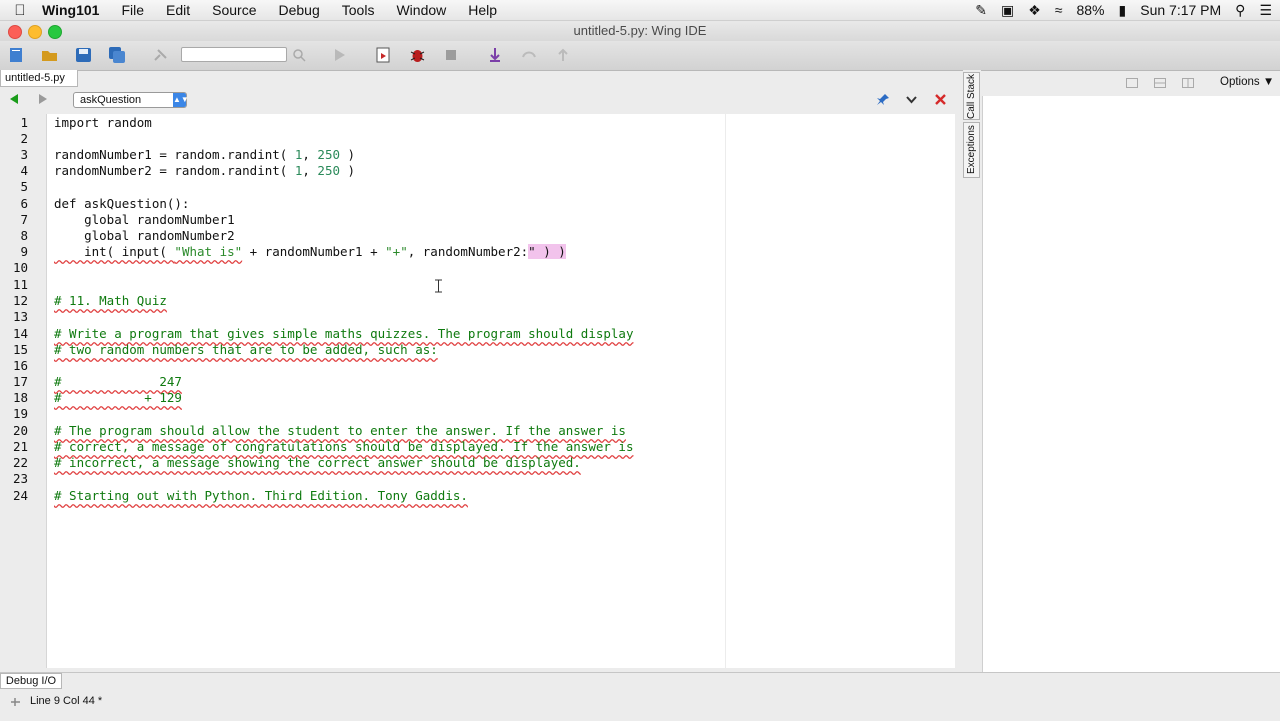 The width and height of the screenshot is (1280, 721). Describe the element at coordinates (24, 170) in the screenshot. I see `line-number: 4` at that location.